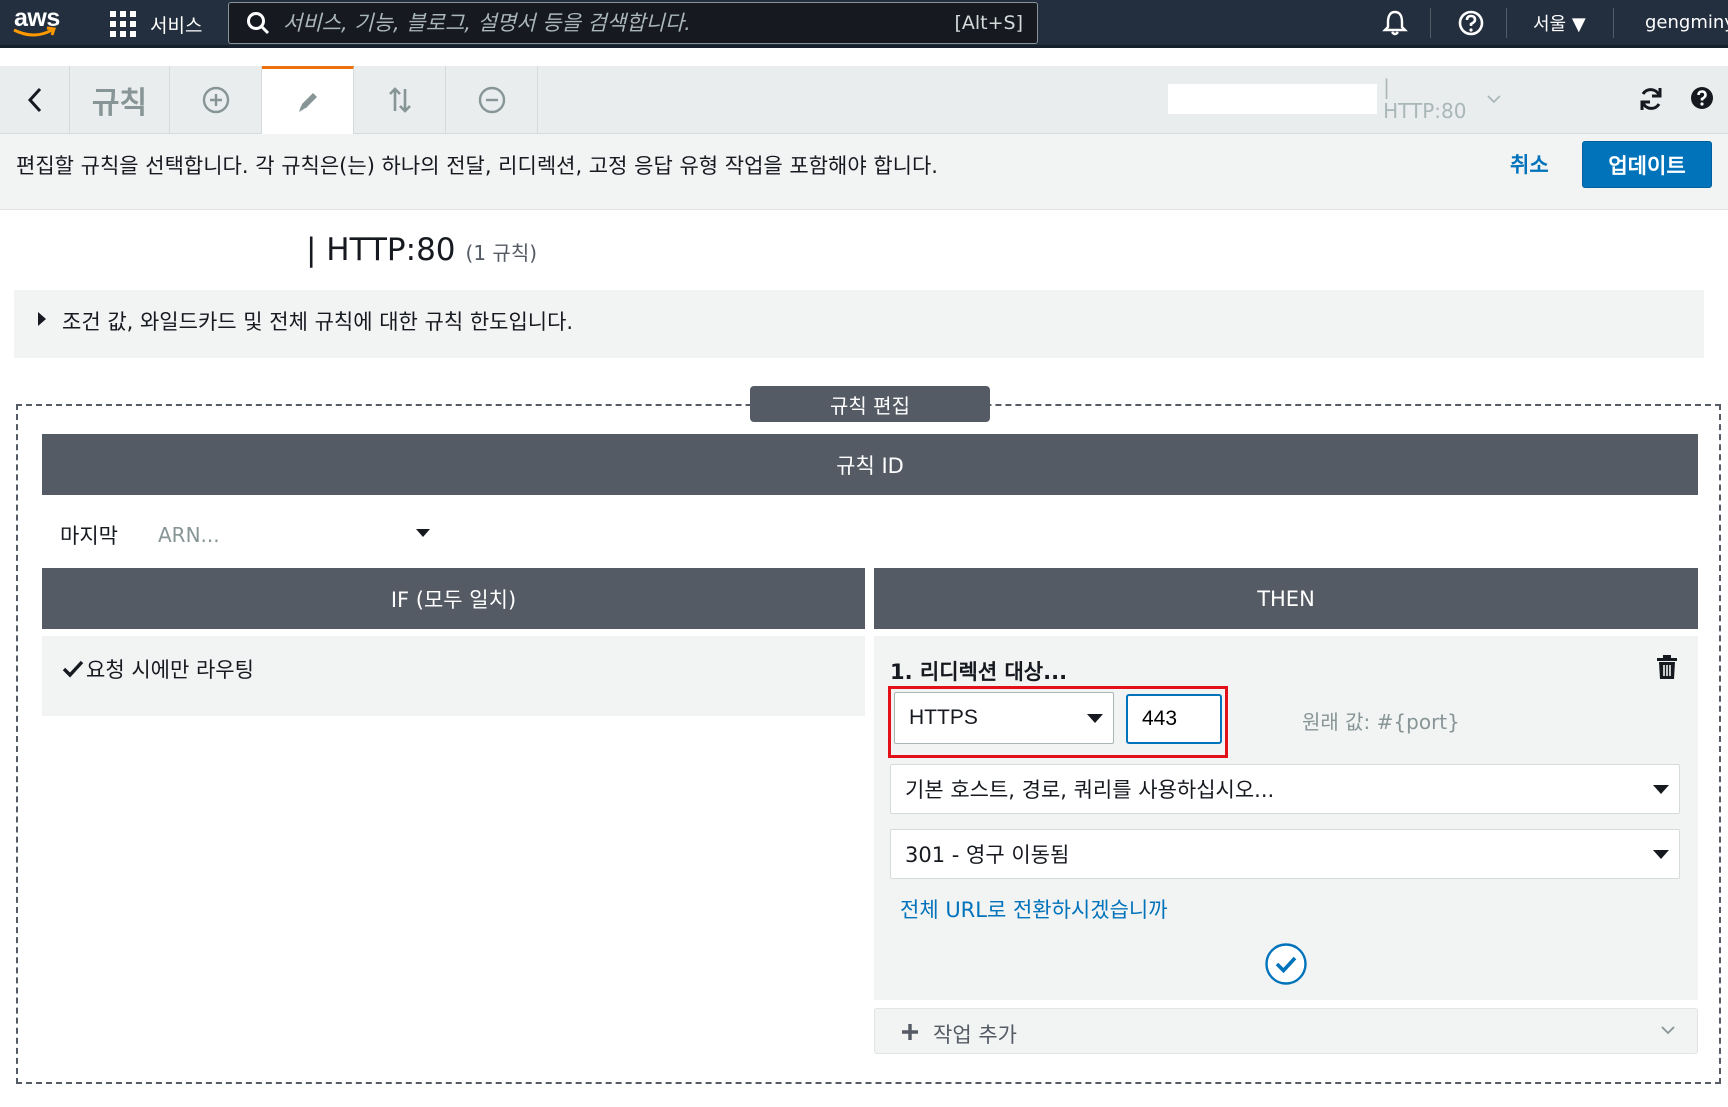 The image size is (1728, 1107). I want to click on notifications-button, so click(1395, 22).